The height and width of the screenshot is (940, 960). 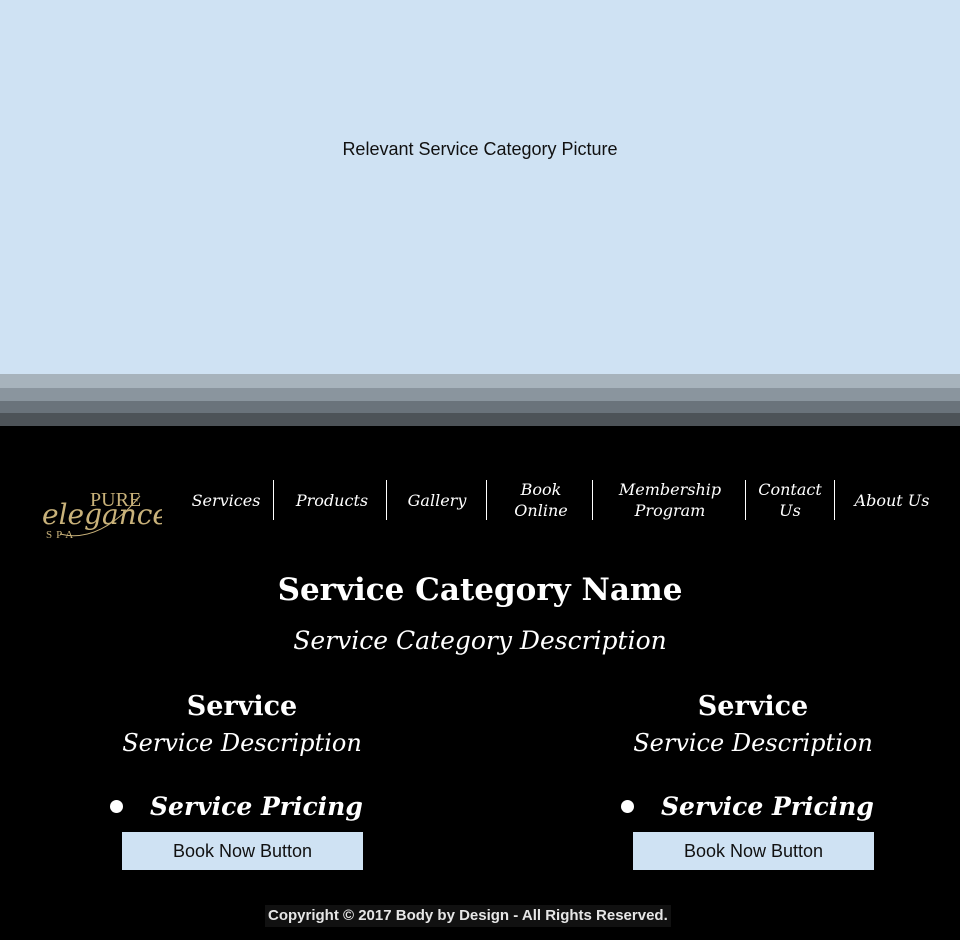 What do you see at coordinates (226, 500) in the screenshot?
I see `nav-services: Services` at bounding box center [226, 500].